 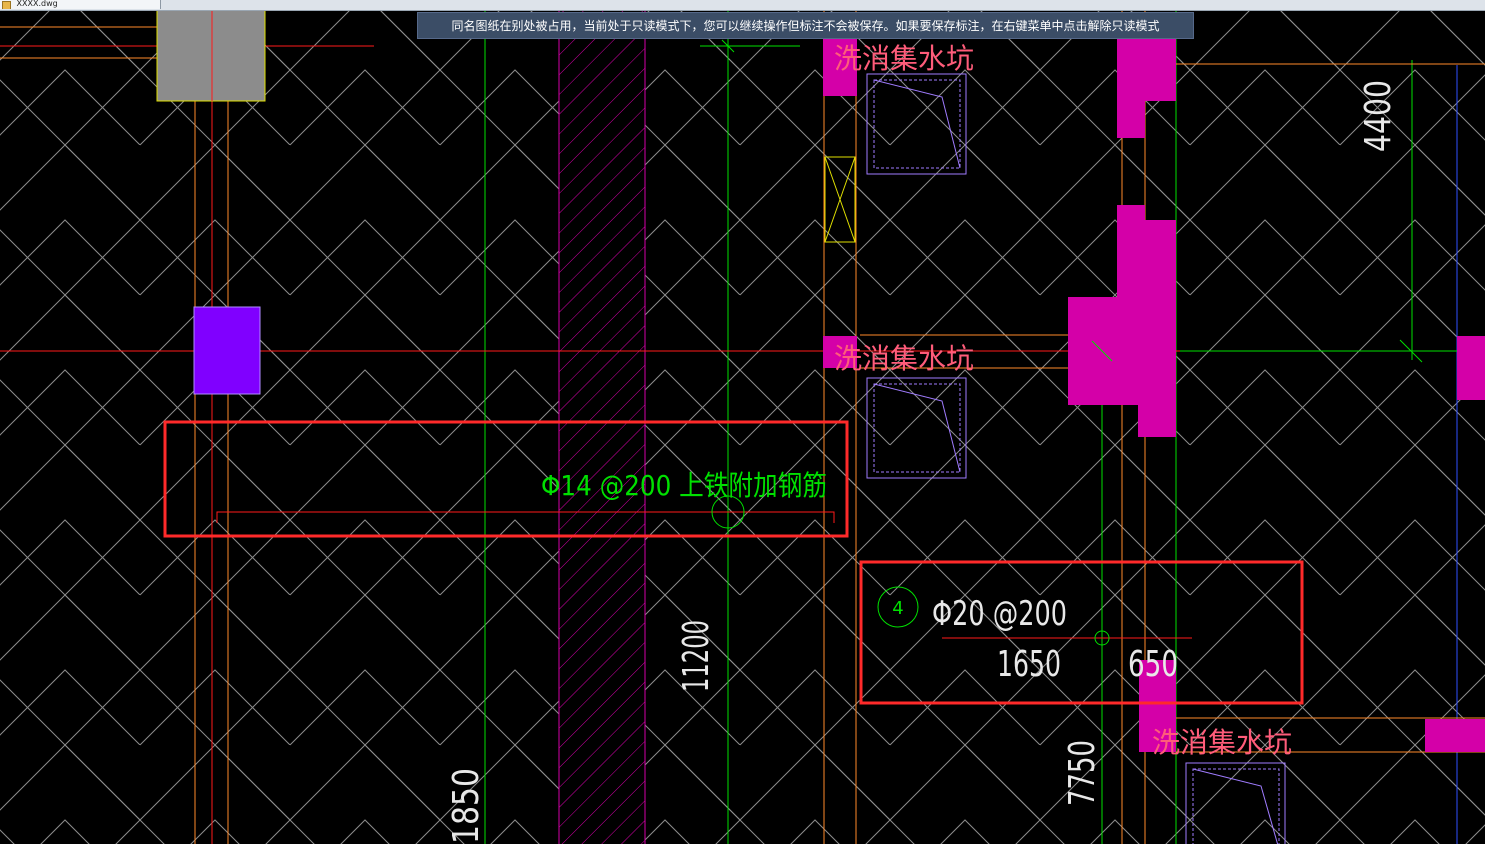 What do you see at coordinates (227, 350) in the screenshot?
I see `violet-column` at bounding box center [227, 350].